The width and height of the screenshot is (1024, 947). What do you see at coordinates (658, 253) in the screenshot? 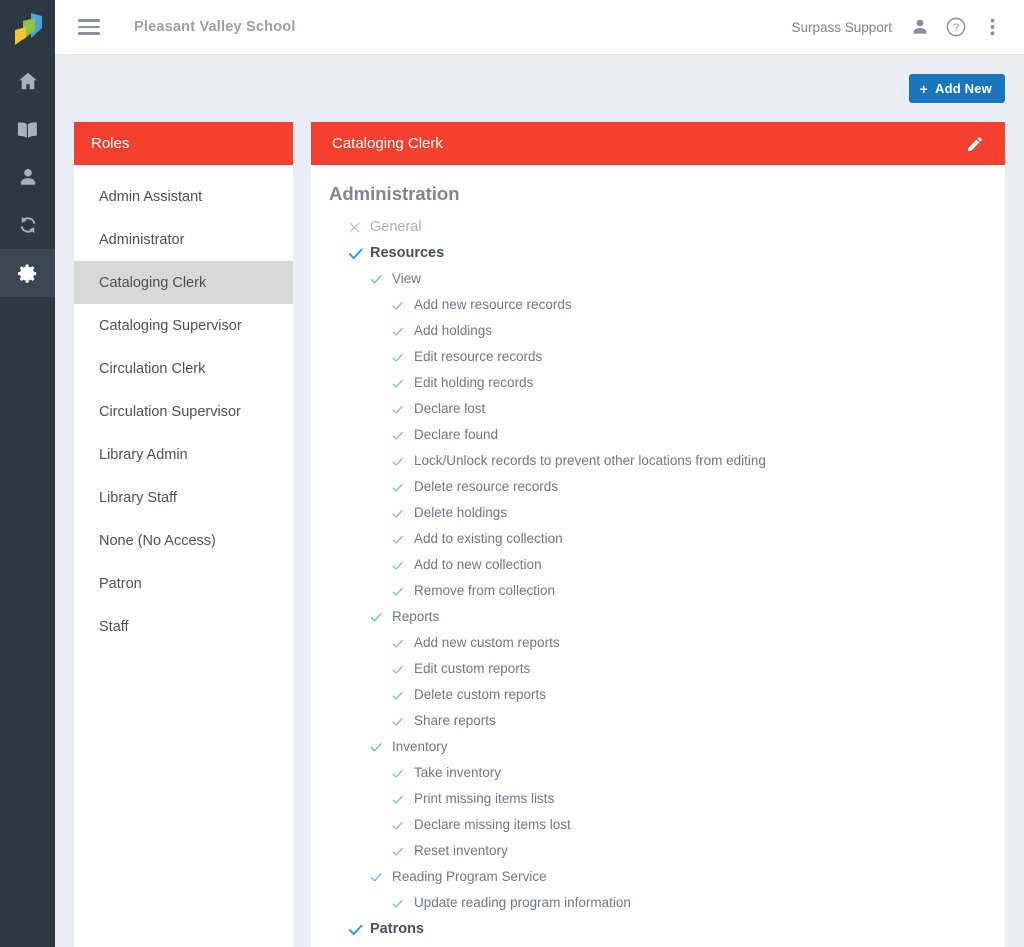
I see `permission-node: Resources` at bounding box center [658, 253].